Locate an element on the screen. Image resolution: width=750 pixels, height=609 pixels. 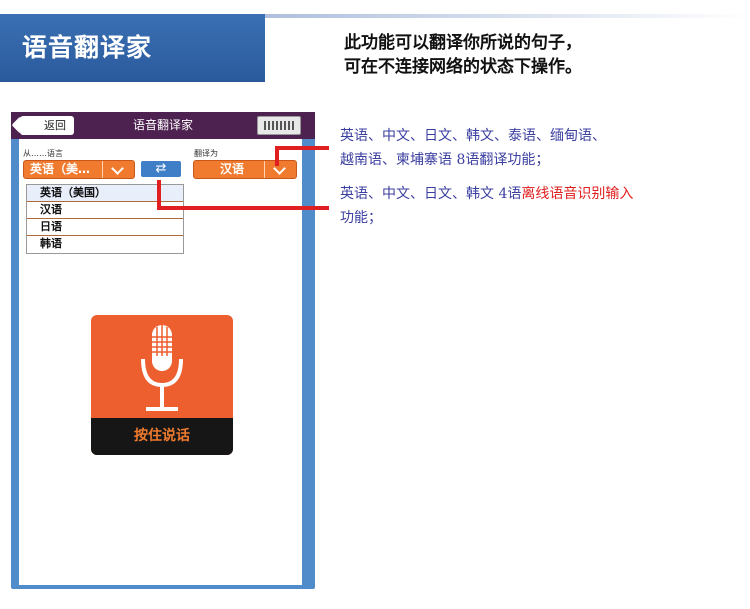
title-banner: 语音翻译家 is located at coordinates (132, 48).